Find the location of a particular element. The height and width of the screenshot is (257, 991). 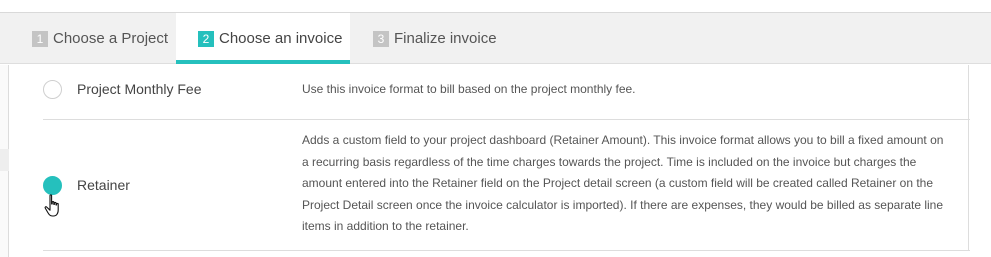

tab-label: Finalize invoice is located at coordinates (445, 38).